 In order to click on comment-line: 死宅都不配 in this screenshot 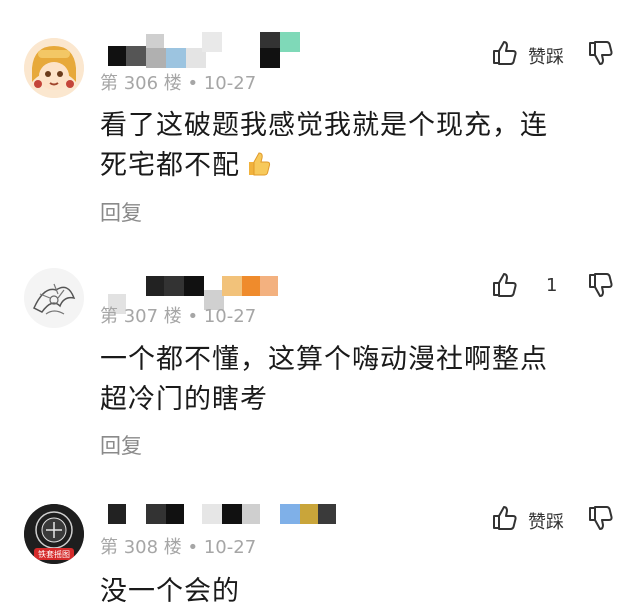, I will do `click(350, 168)`.